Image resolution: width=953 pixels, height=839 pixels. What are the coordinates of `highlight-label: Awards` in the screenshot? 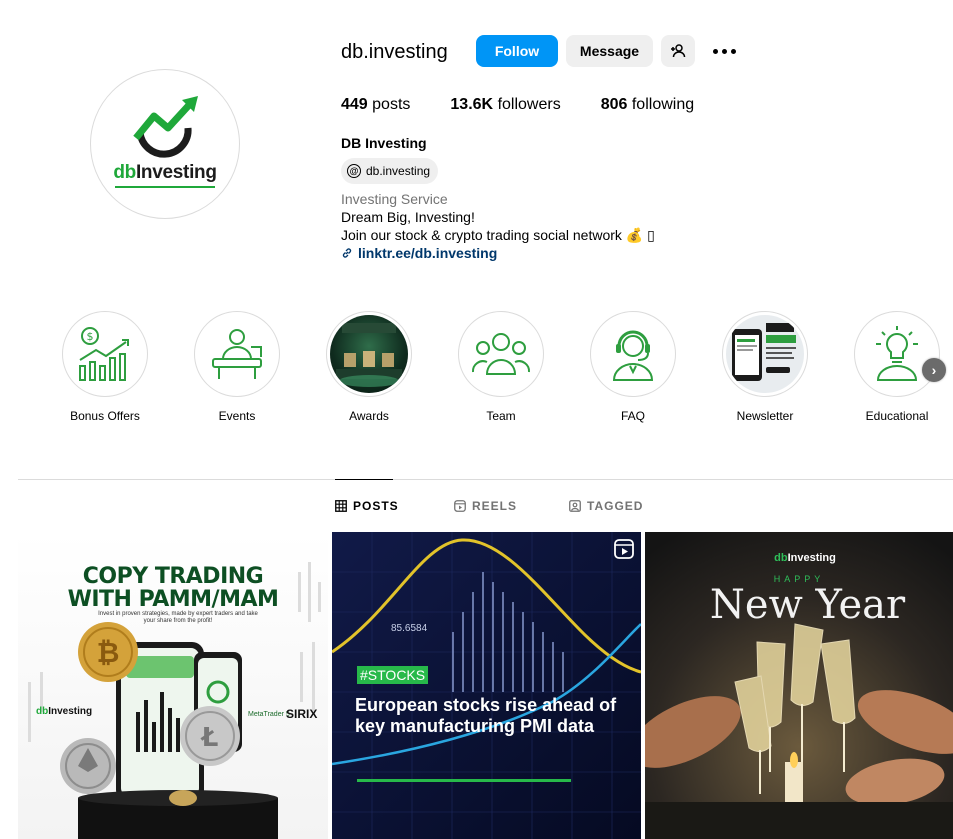 It's located at (369, 416).